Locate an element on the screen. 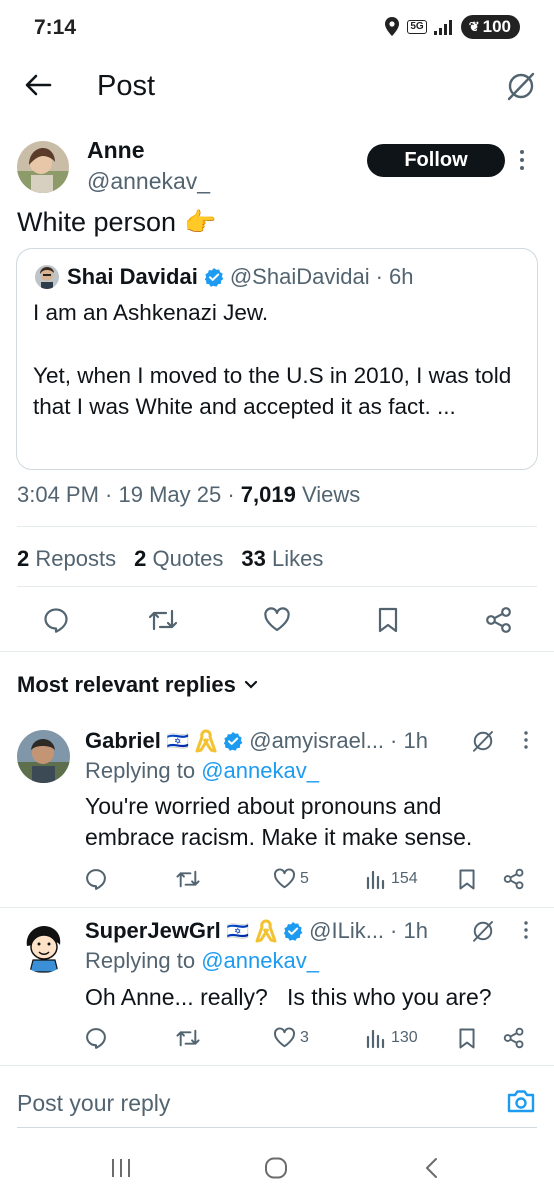 Image resolution: width=554 pixels, height=1200 pixels. author-avatar is located at coordinates (43, 167).